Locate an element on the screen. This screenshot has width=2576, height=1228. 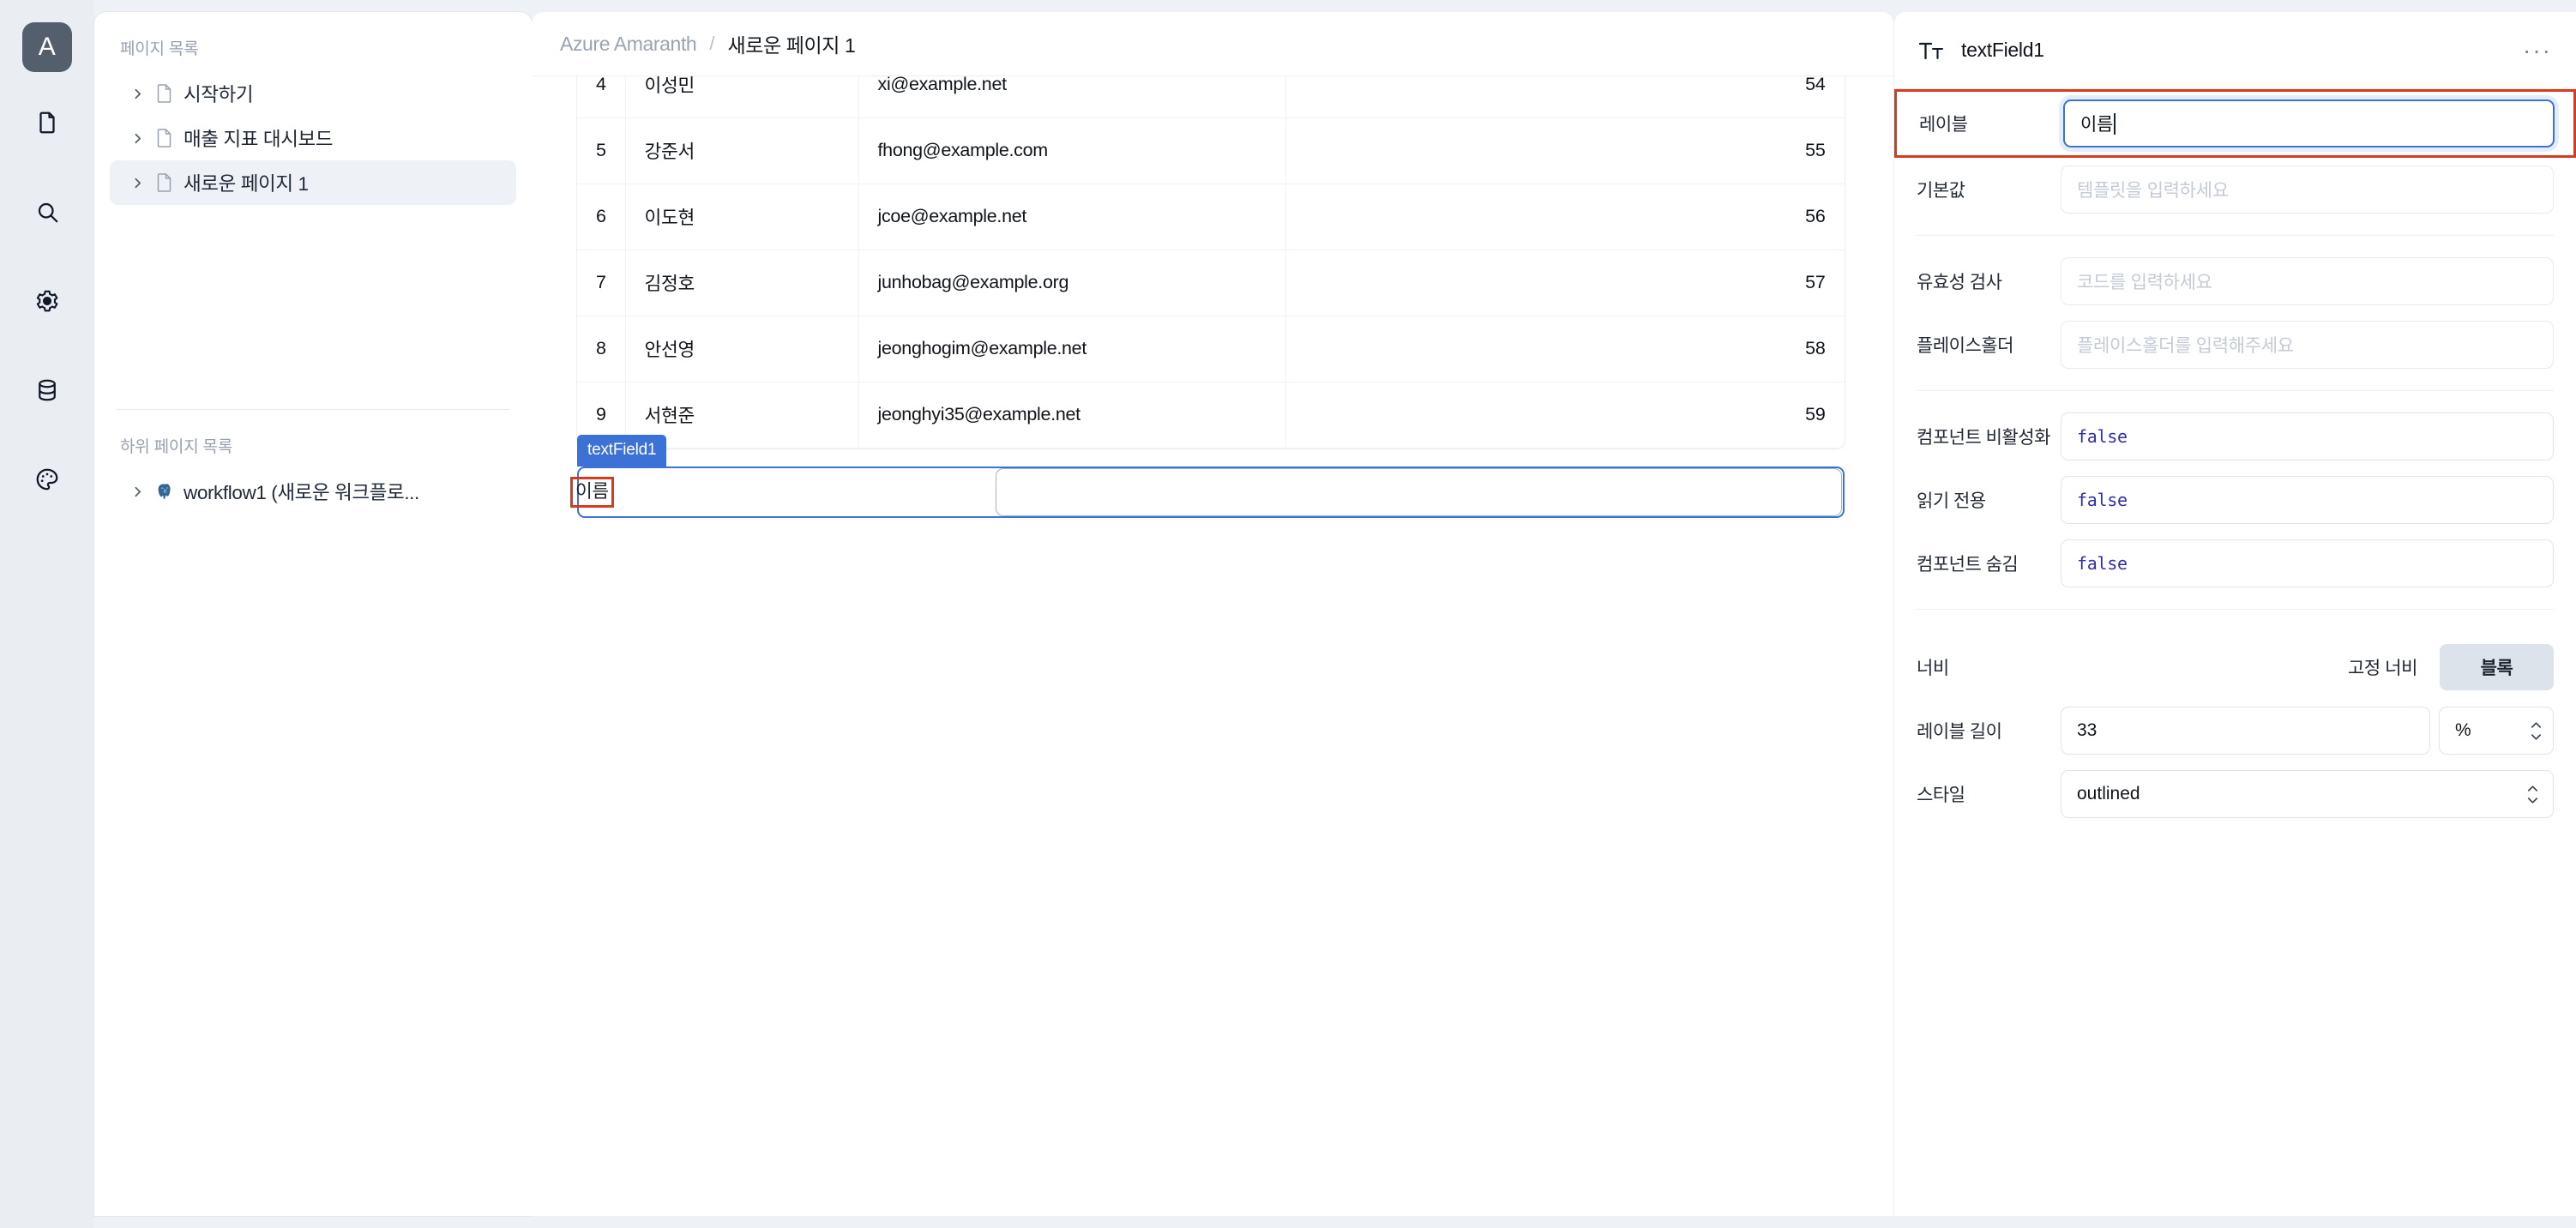
property-row-readonly: 읽기 전용 false is located at coordinates (2235, 500).